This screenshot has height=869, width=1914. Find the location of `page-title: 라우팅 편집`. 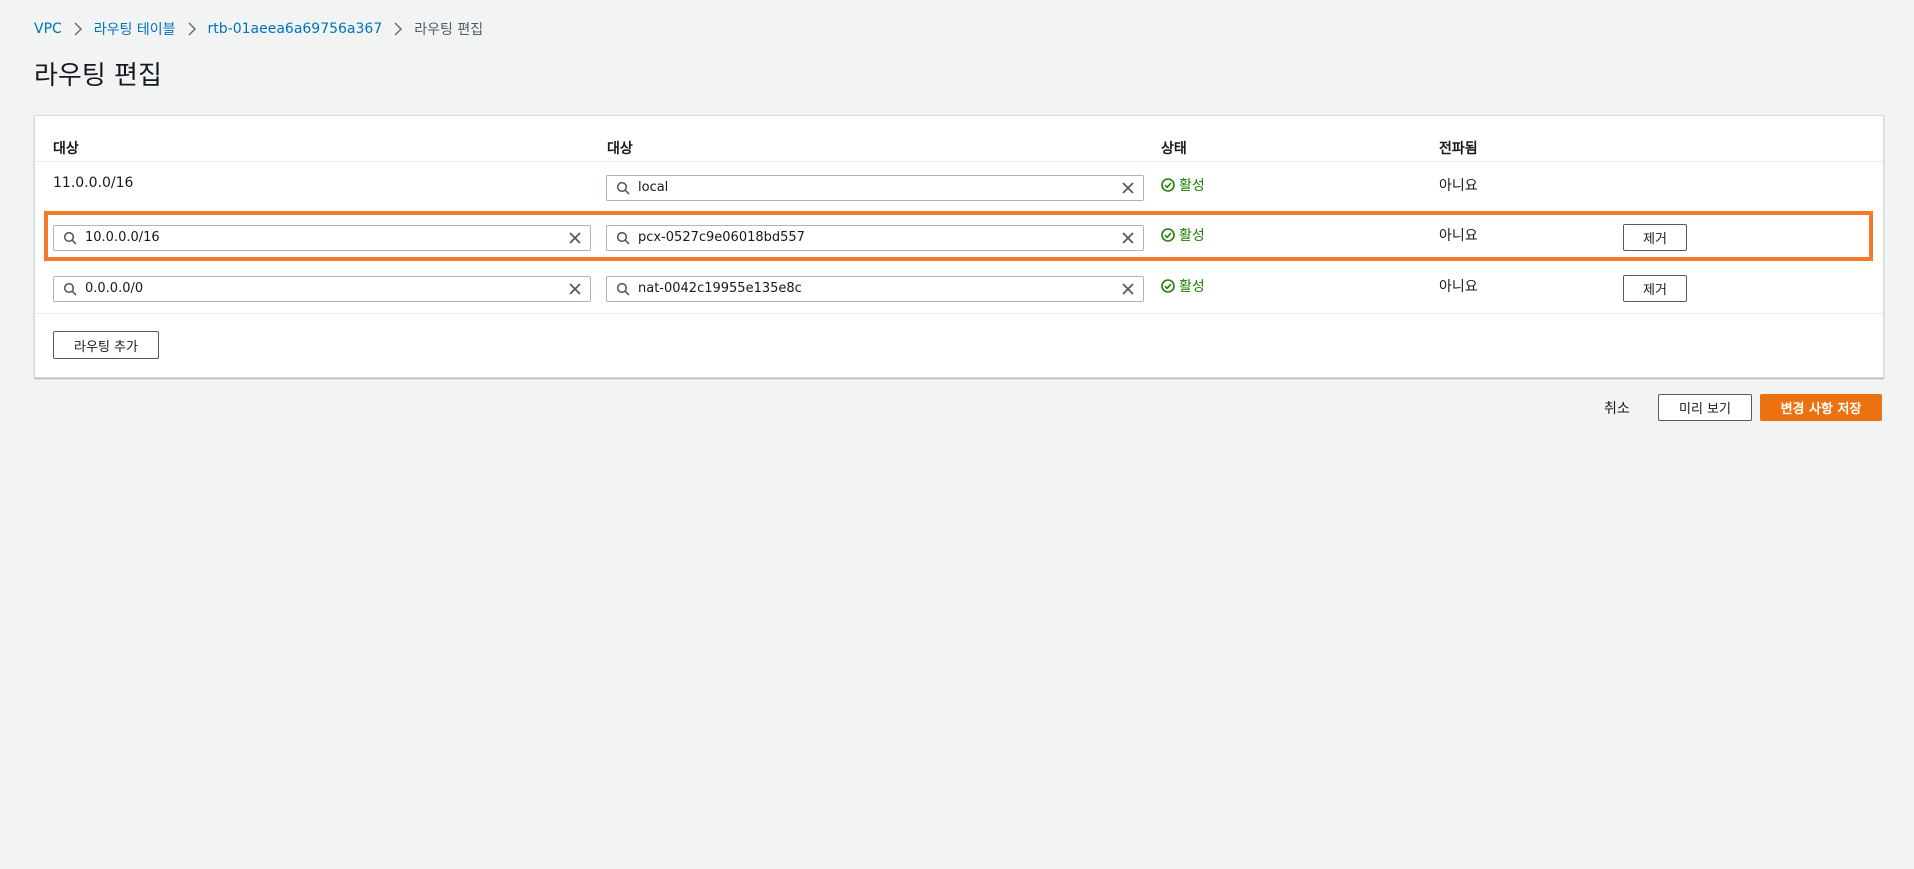

page-title: 라우팅 편집 is located at coordinates (98, 76).